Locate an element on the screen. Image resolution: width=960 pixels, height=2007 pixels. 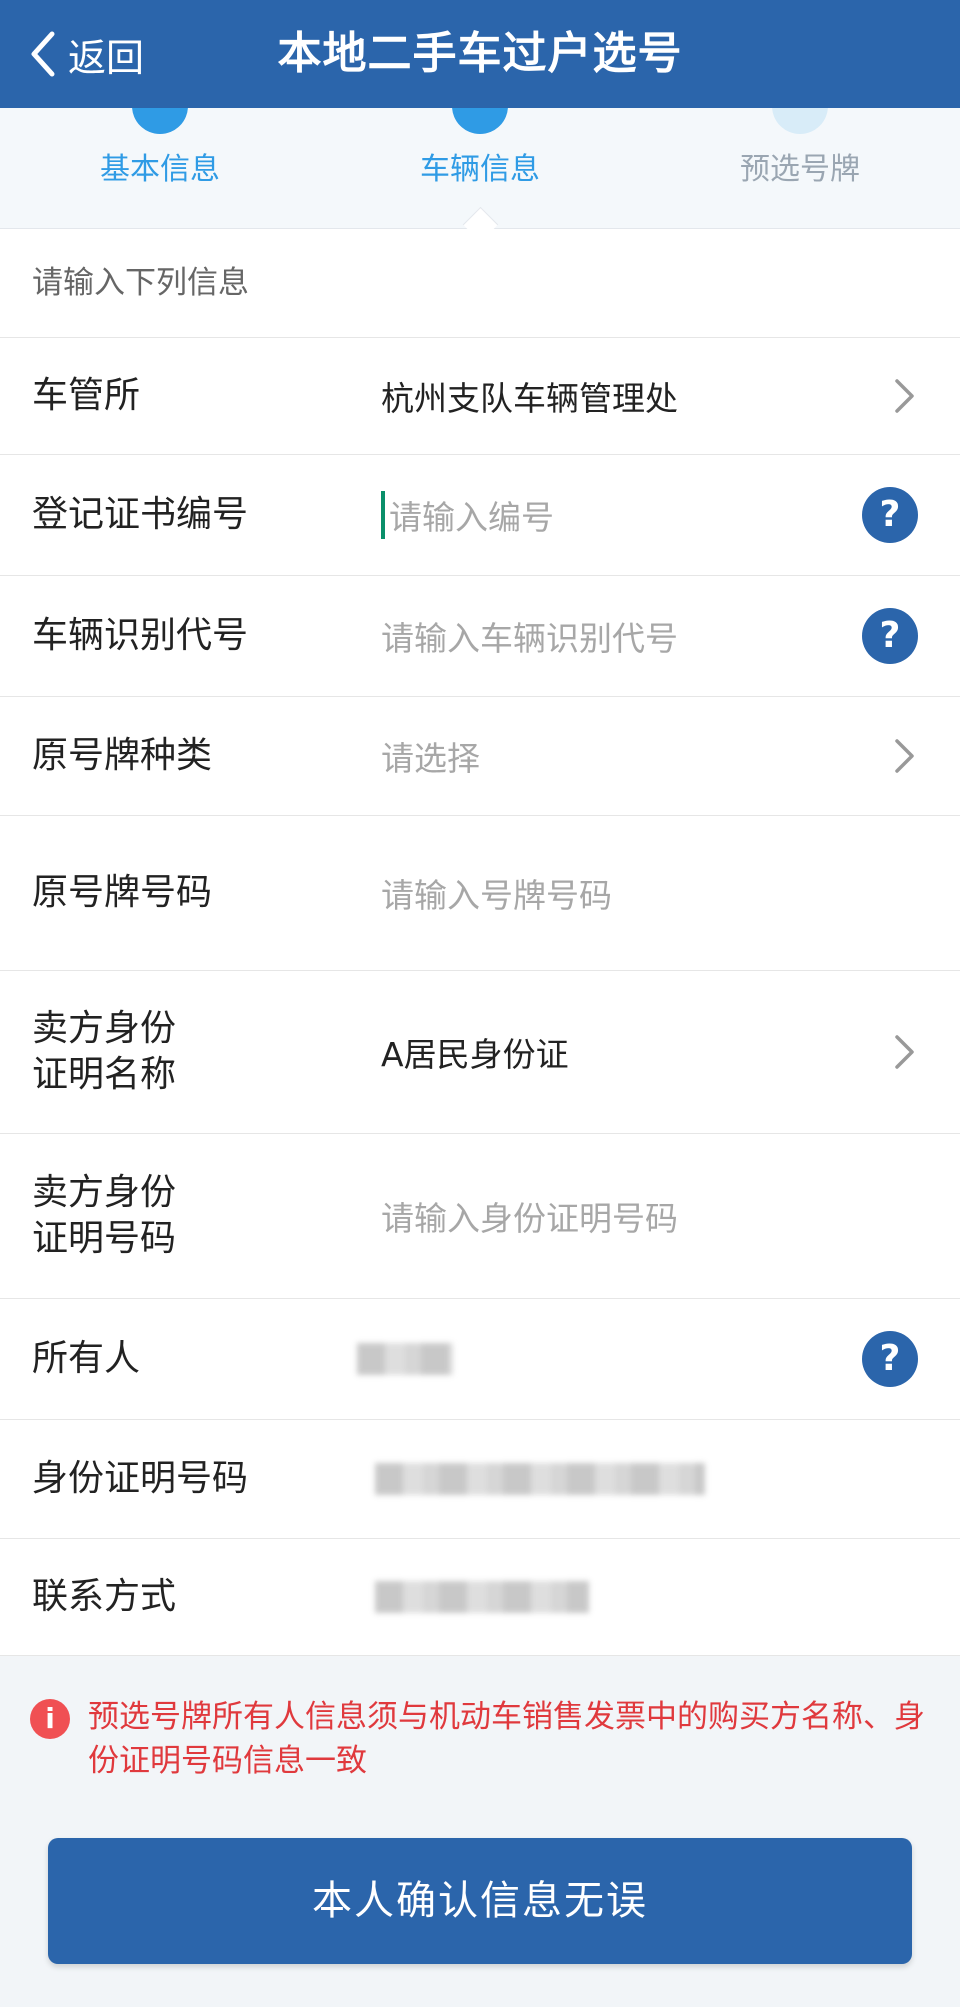
owner-value-redacted is located at coordinates (603, 1359).